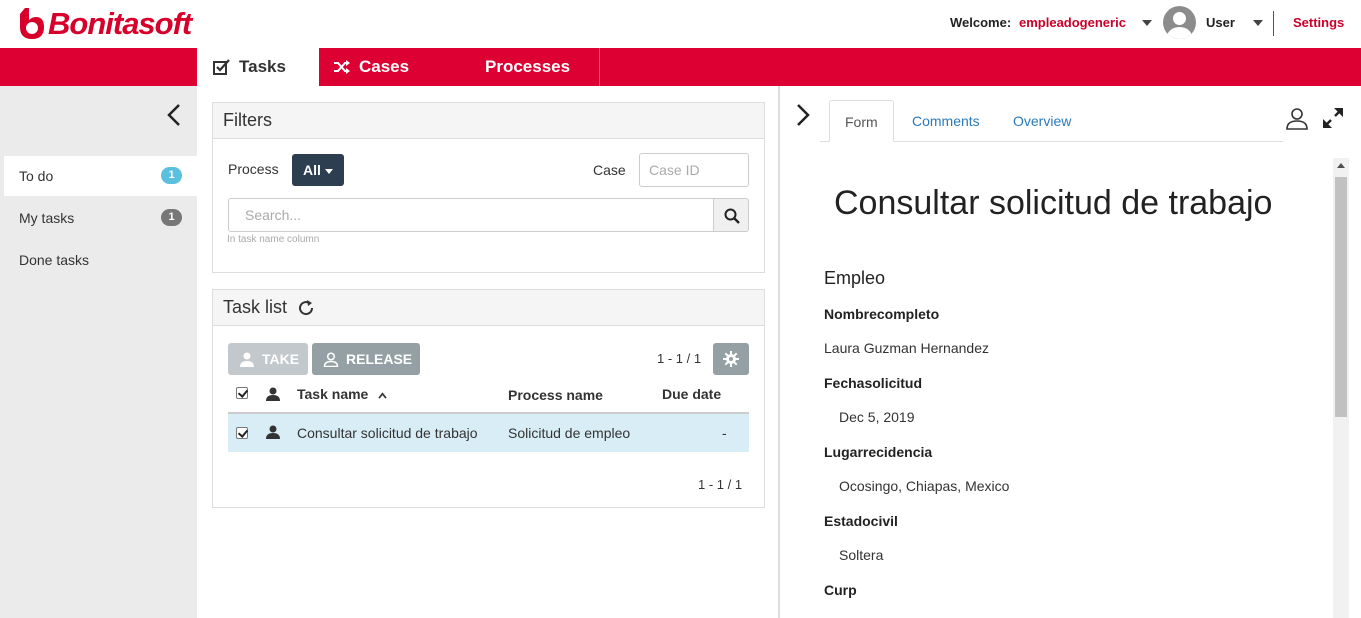 The width and height of the screenshot is (1361, 618). I want to click on avatar, so click(1179, 22).